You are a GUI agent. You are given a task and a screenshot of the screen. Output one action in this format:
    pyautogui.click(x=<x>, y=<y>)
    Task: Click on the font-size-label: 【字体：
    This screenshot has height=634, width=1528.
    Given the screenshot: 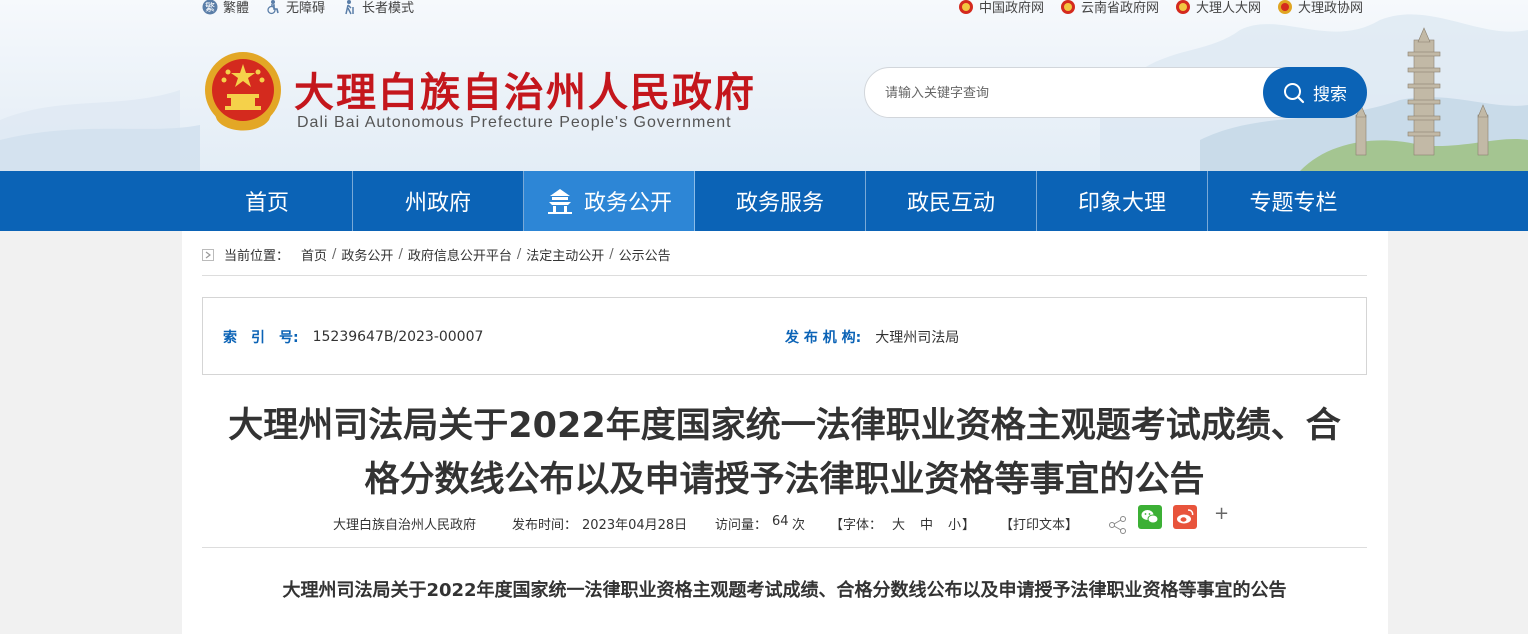 What is the action you would take?
    pyautogui.click(x=856, y=525)
    